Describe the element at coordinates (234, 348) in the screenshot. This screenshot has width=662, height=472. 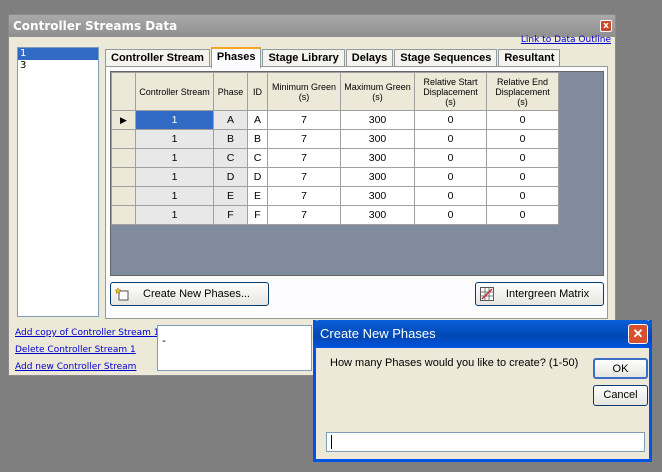
I see `description-box: -` at that location.